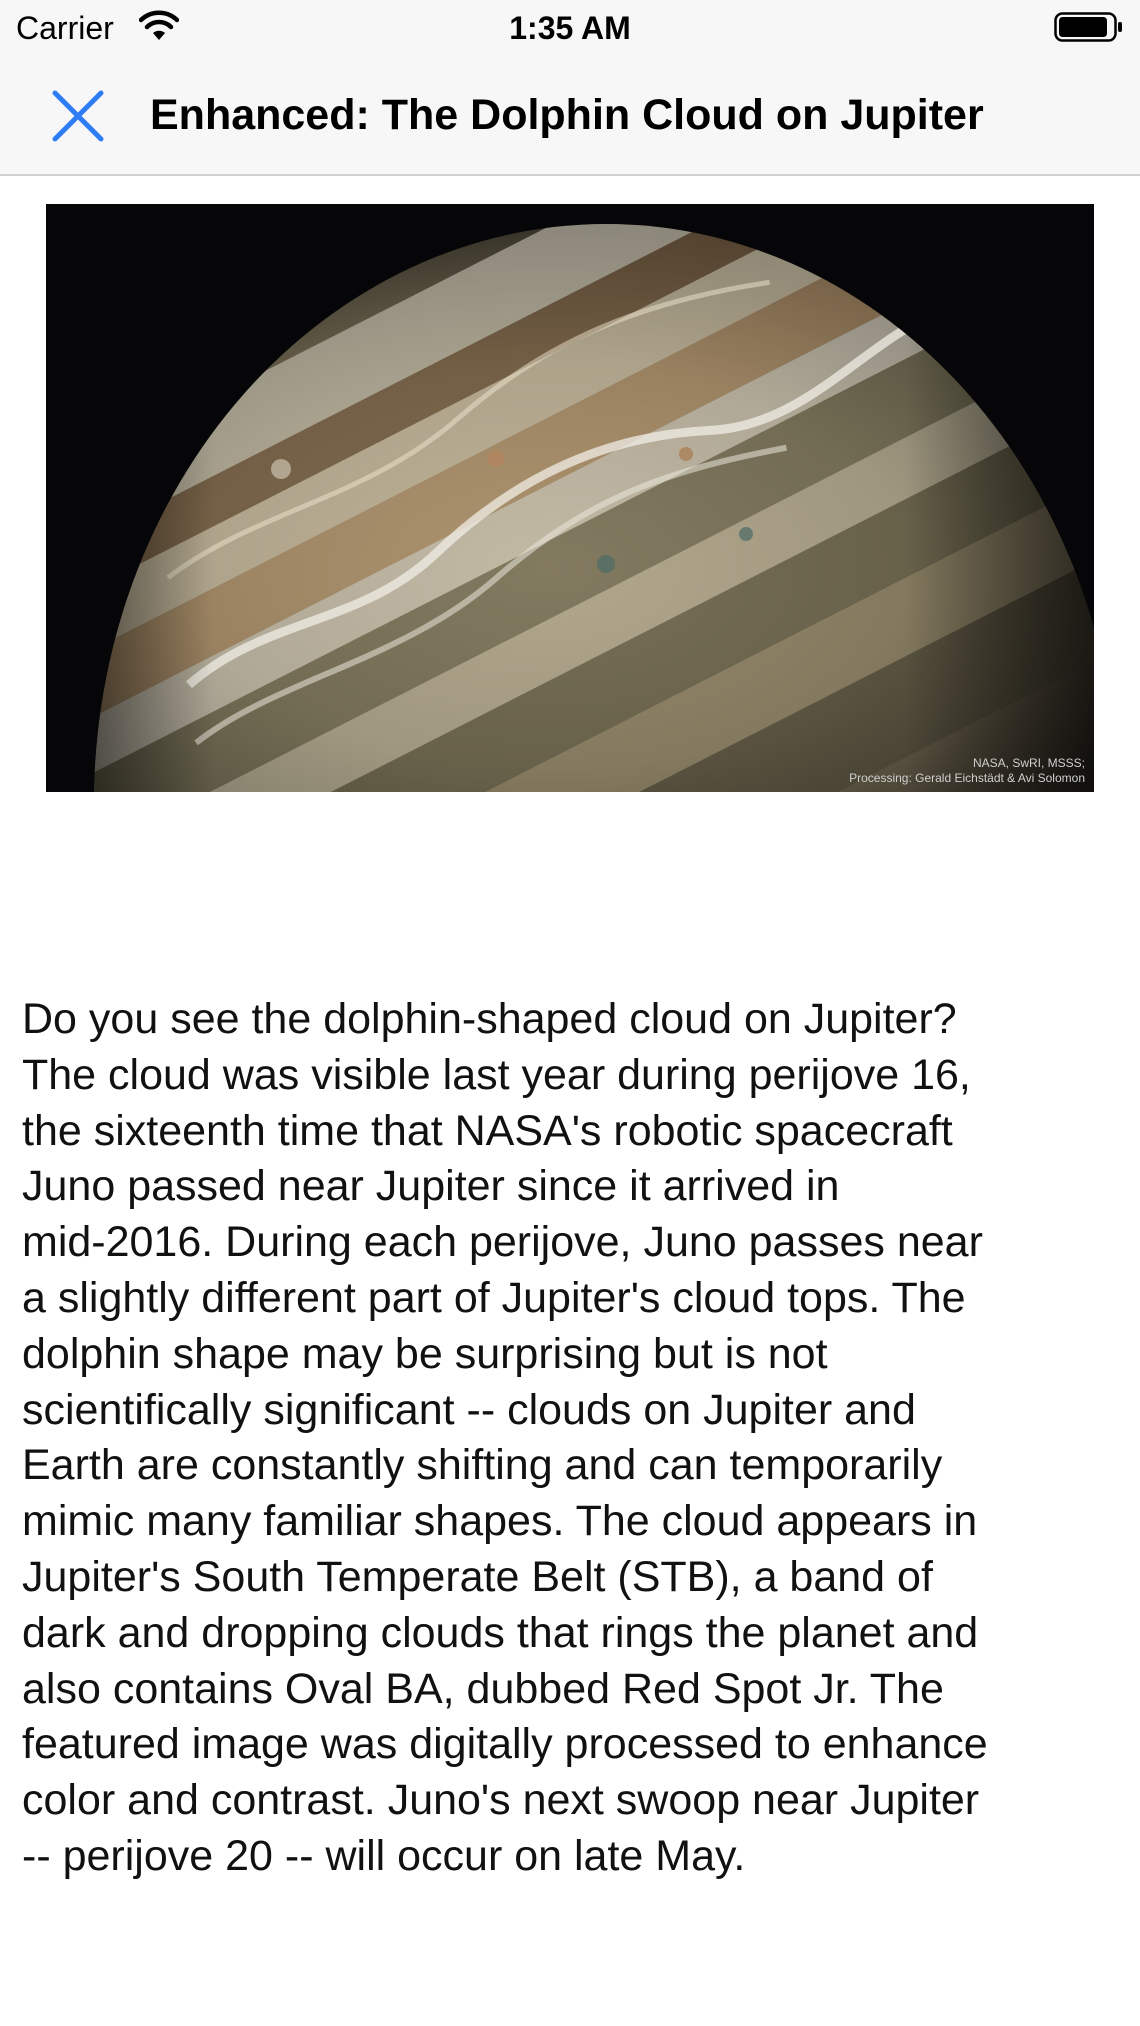  I want to click on status-time: 1:35 AM, so click(570, 28).